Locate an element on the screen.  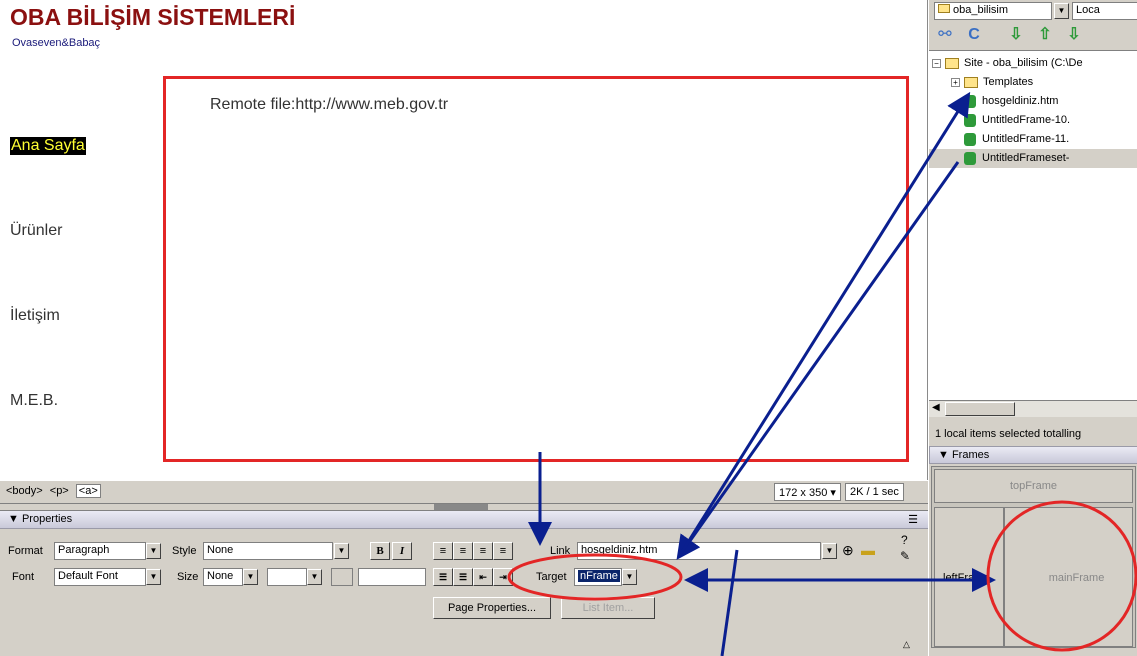
site-combo: oba_bilisim is located at coordinates (993, 11).